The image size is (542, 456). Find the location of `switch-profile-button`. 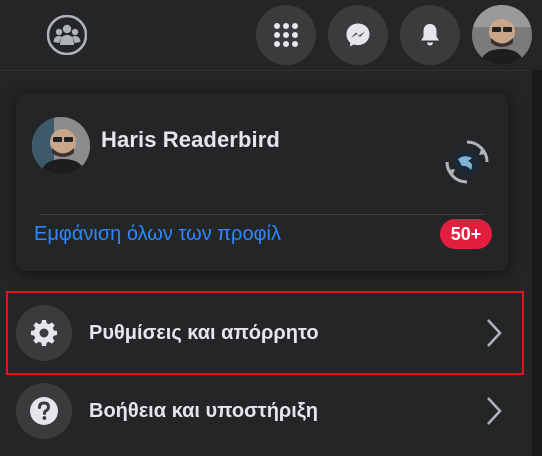

switch-profile-button is located at coordinates (467, 162).